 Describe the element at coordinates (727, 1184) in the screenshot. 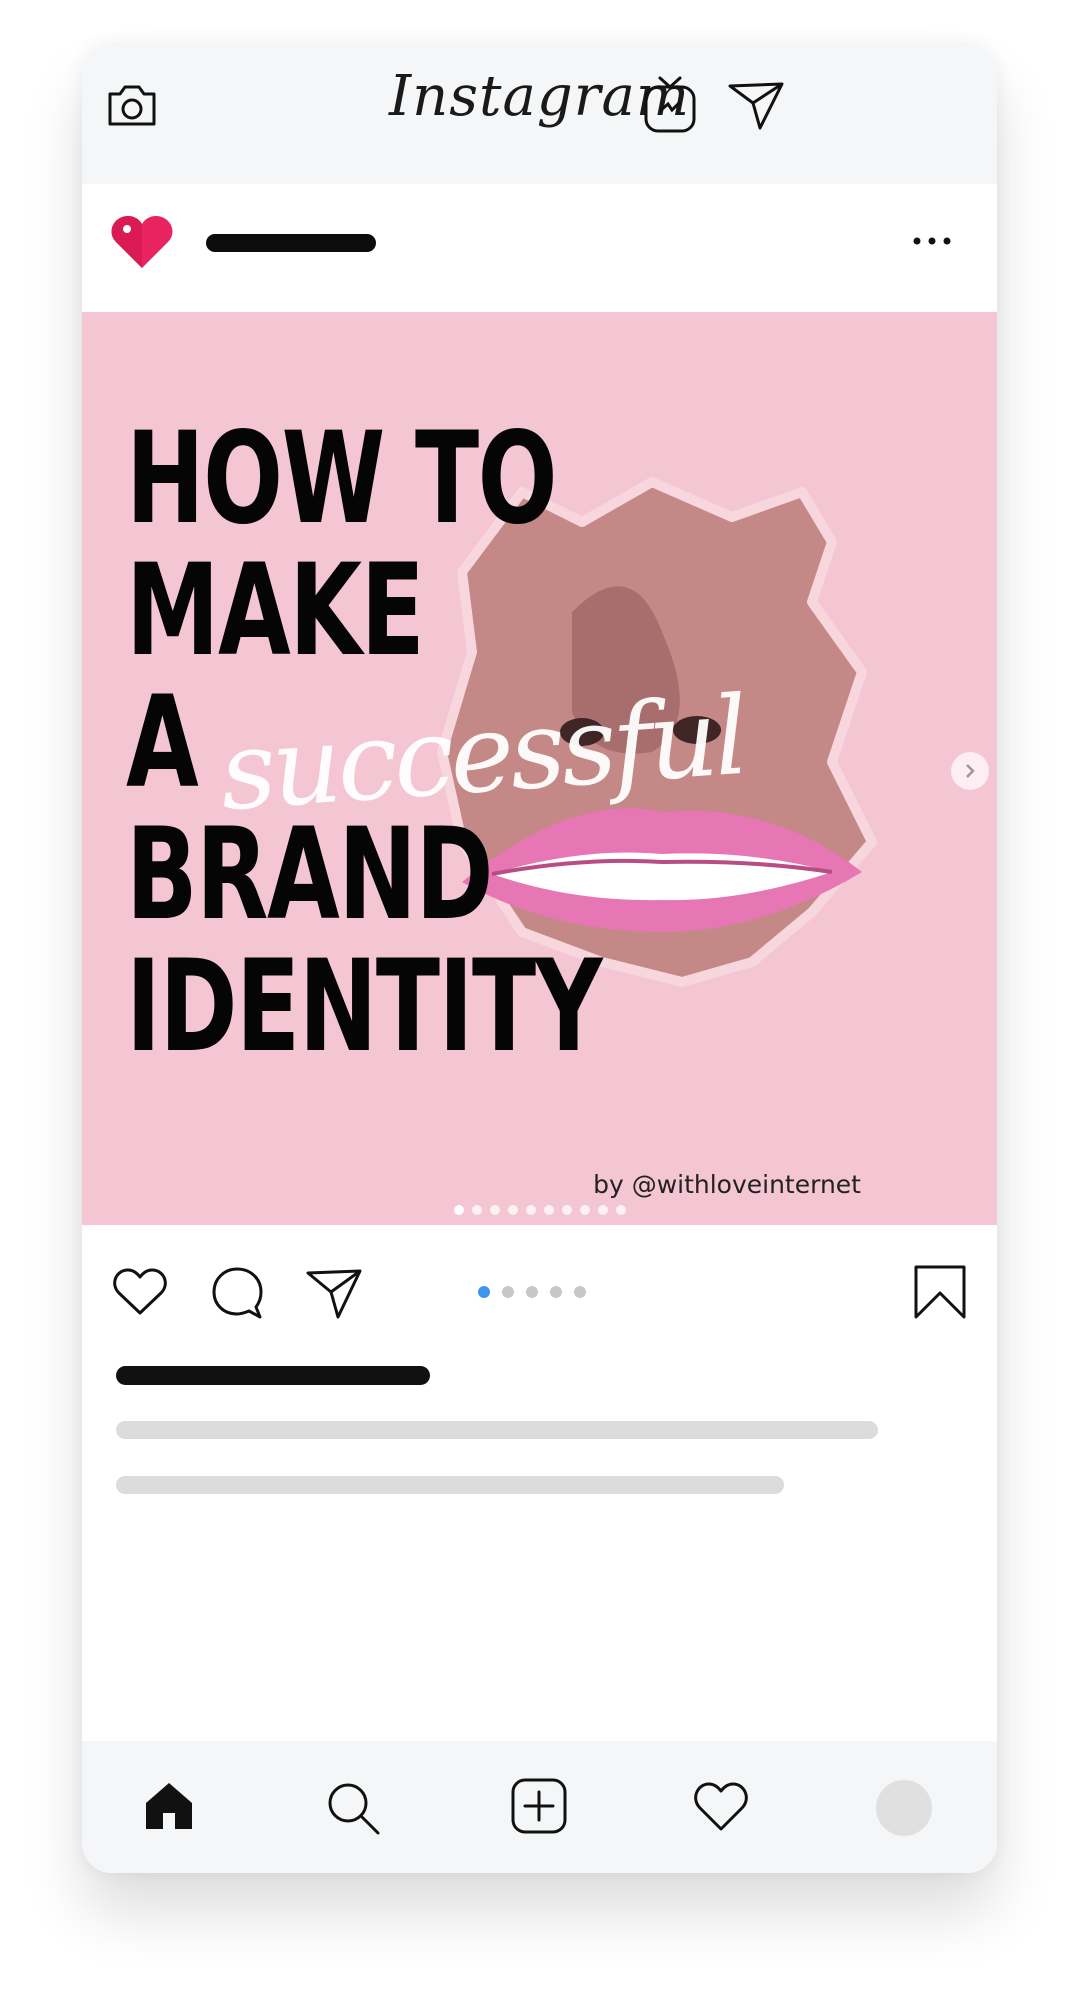

I see `image-credit: by @withloveinternet` at that location.